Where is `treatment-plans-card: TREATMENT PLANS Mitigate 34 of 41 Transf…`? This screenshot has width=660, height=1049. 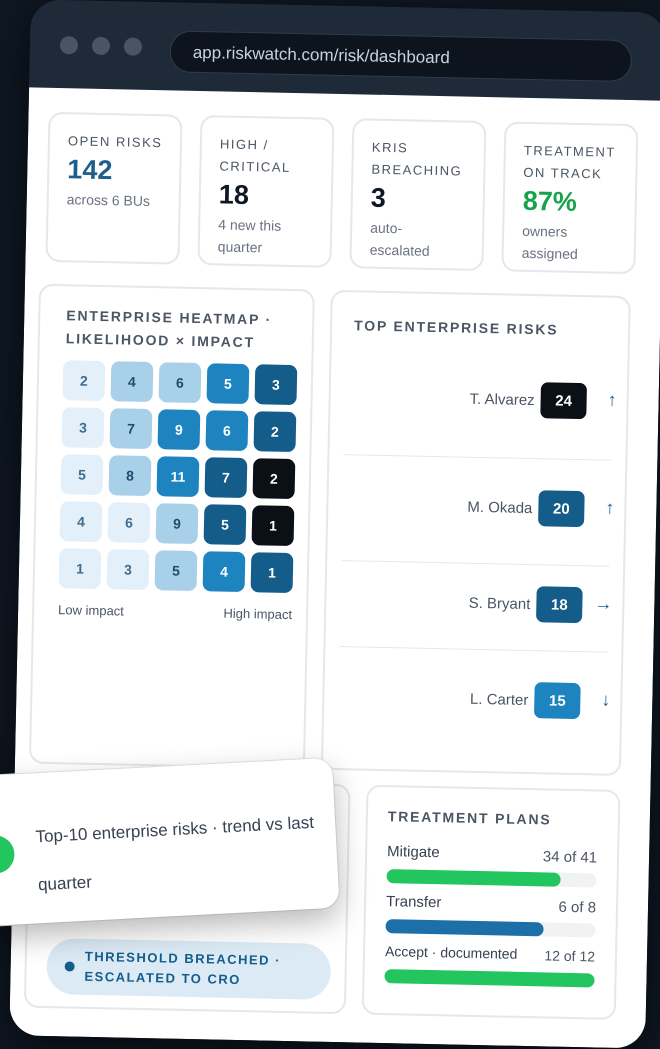
treatment-plans-card: TREATMENT PLANS Mitigate 34 of 41 Transf… is located at coordinates (491, 902).